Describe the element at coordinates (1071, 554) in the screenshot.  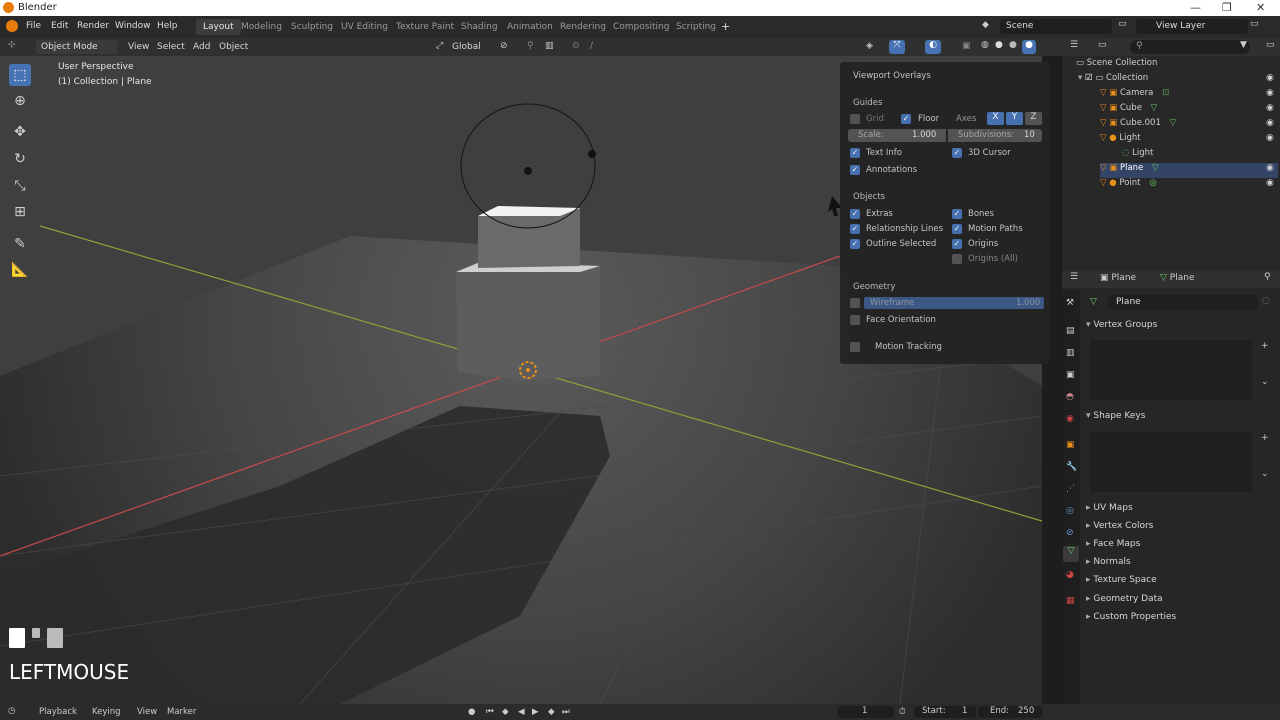
I see `mesh-data-tab-icon: ▽` at that location.